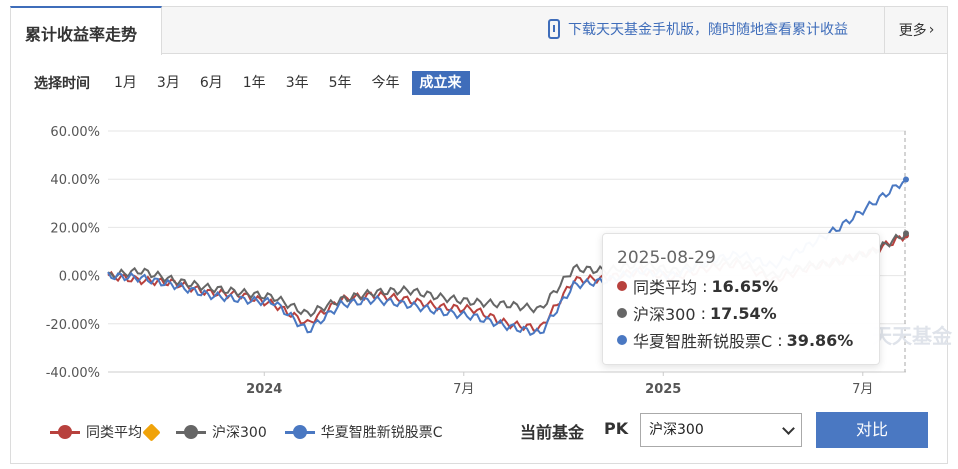 The height and width of the screenshot is (469, 958). What do you see at coordinates (703, 341) in the screenshot?
I see `tooltip-series-name: 华夏智胜新锐股票C` at bounding box center [703, 341].